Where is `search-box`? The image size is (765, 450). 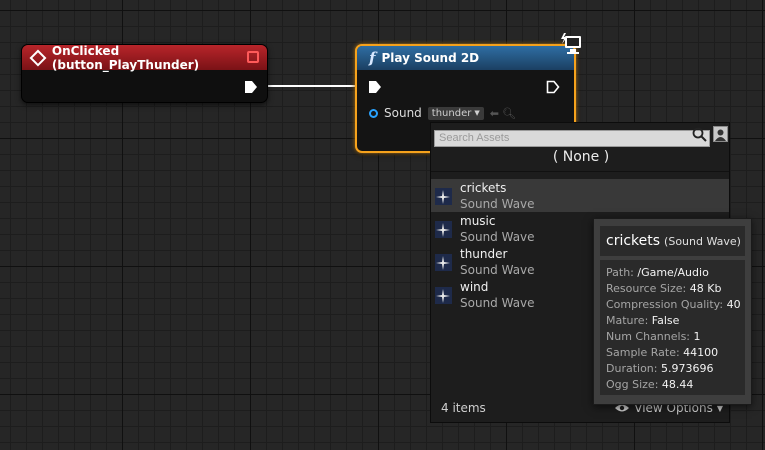
search-box is located at coordinates (572, 136).